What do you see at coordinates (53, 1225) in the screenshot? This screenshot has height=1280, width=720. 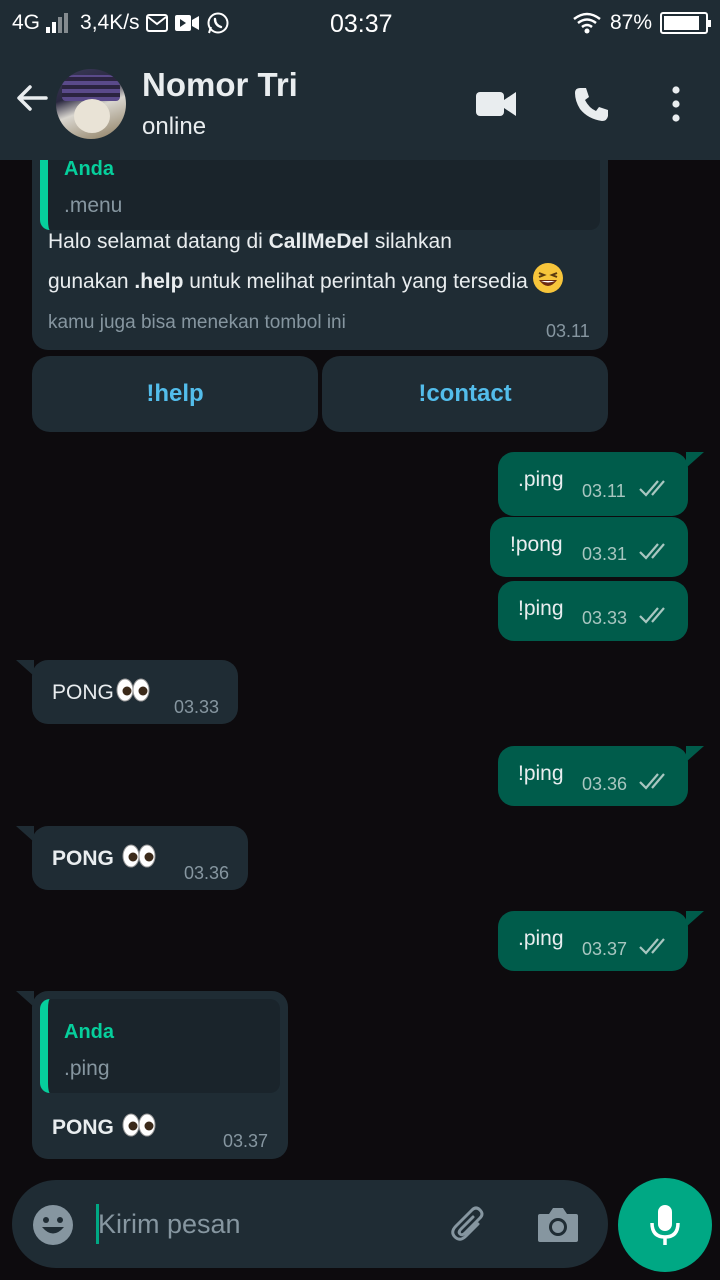 I see `emoji-icon` at bounding box center [53, 1225].